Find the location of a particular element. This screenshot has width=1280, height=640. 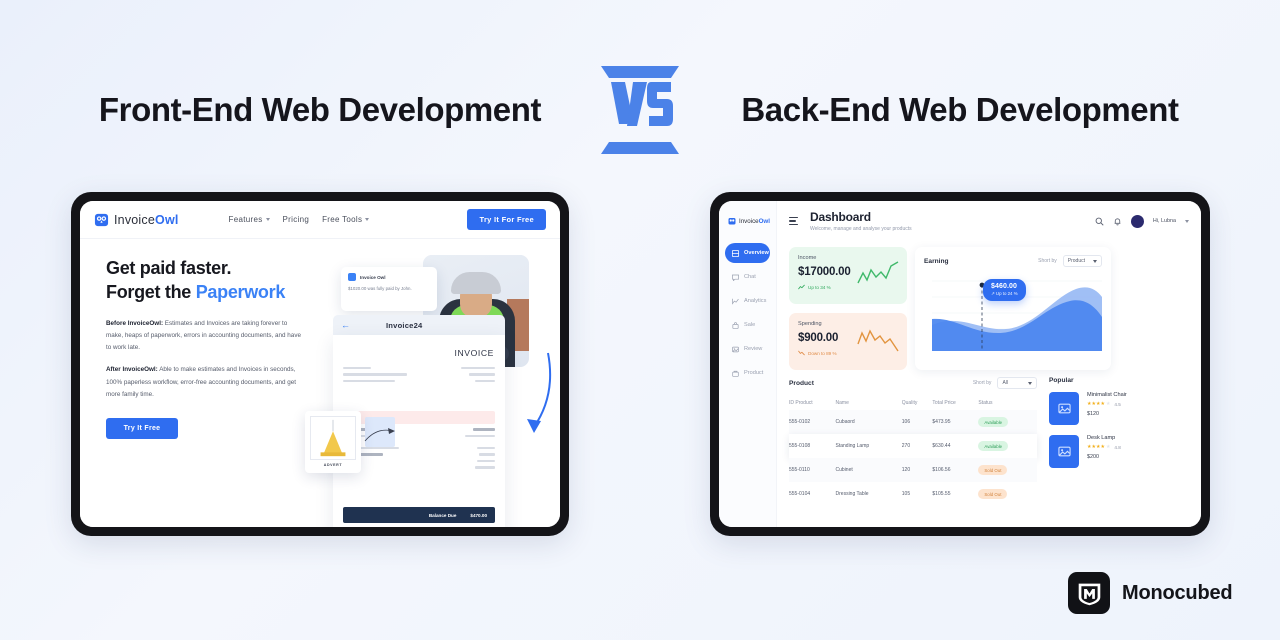

status-badge: Available is located at coordinates (993, 422).